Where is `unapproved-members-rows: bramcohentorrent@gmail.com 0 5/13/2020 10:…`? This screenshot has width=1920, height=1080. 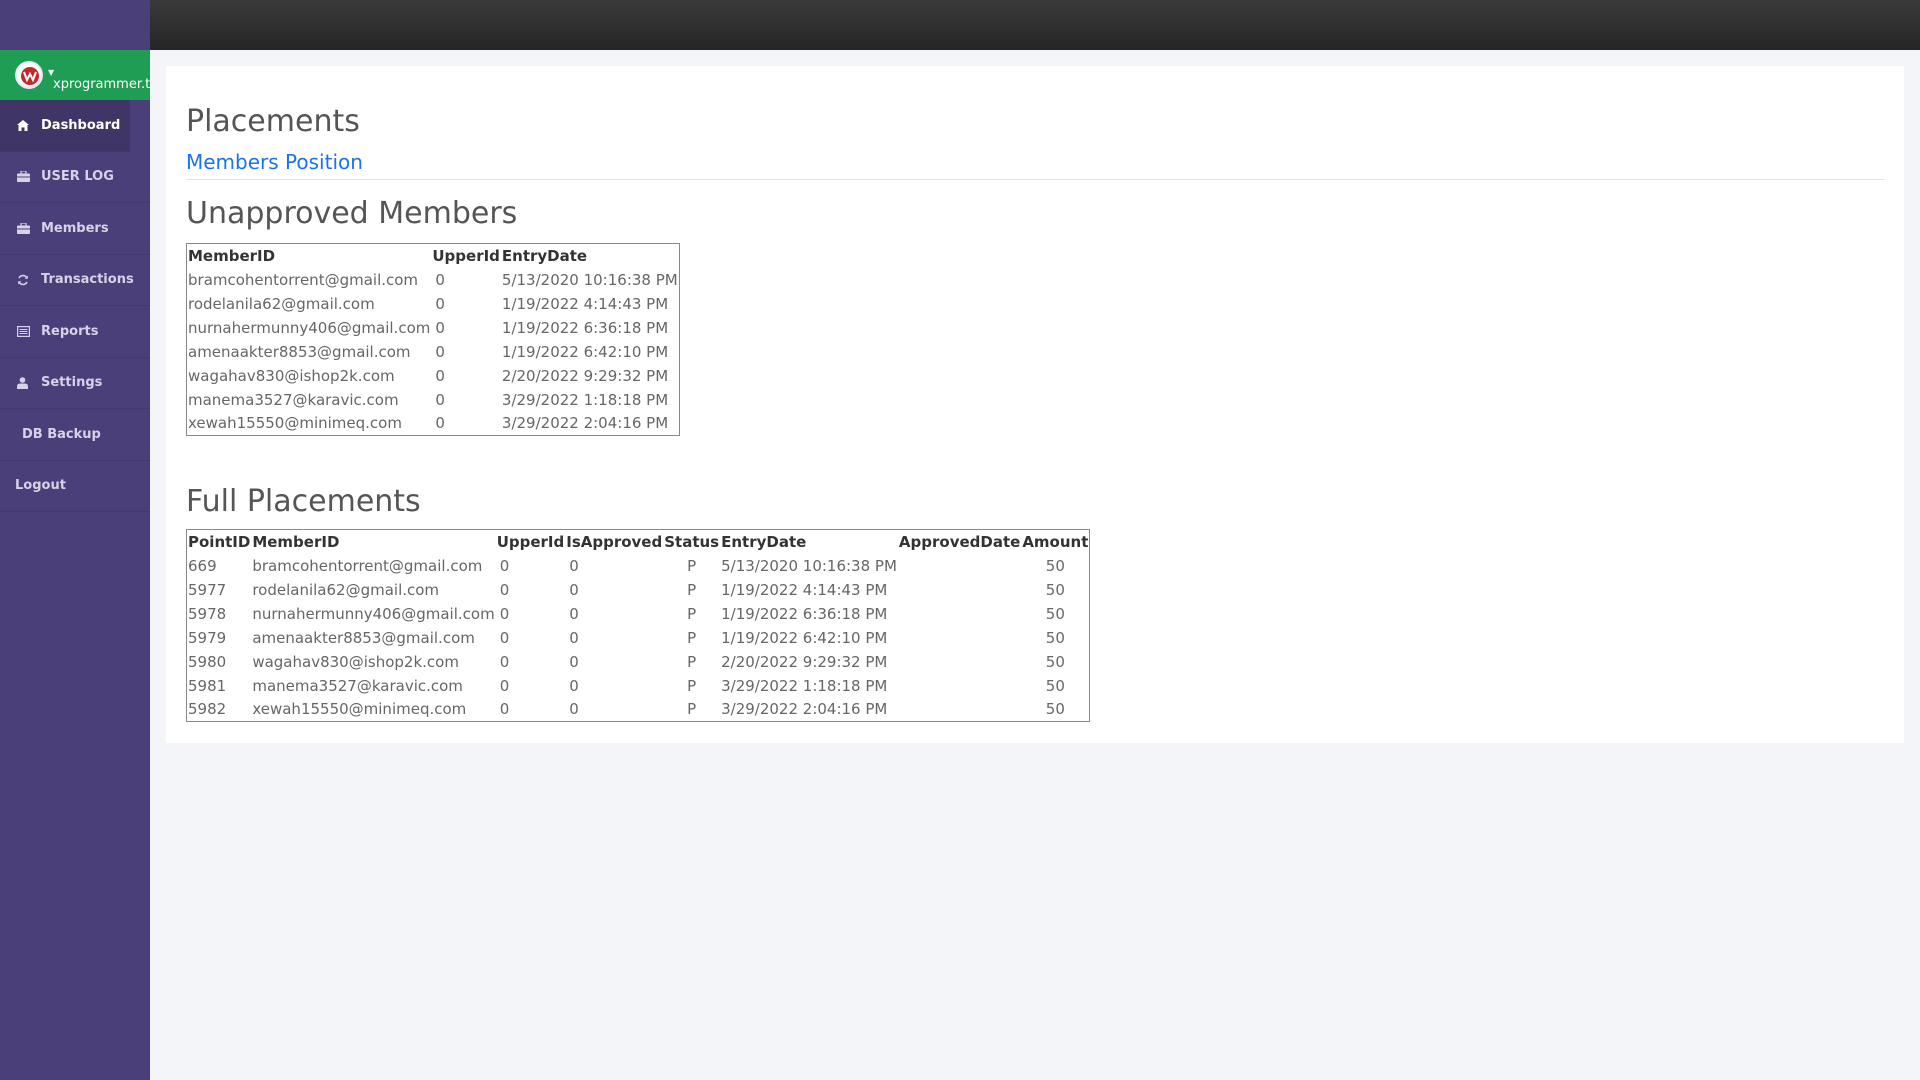 unapproved-members-rows: bramcohentorrent@gmail.com 0 5/13/2020 10:… is located at coordinates (433, 352).